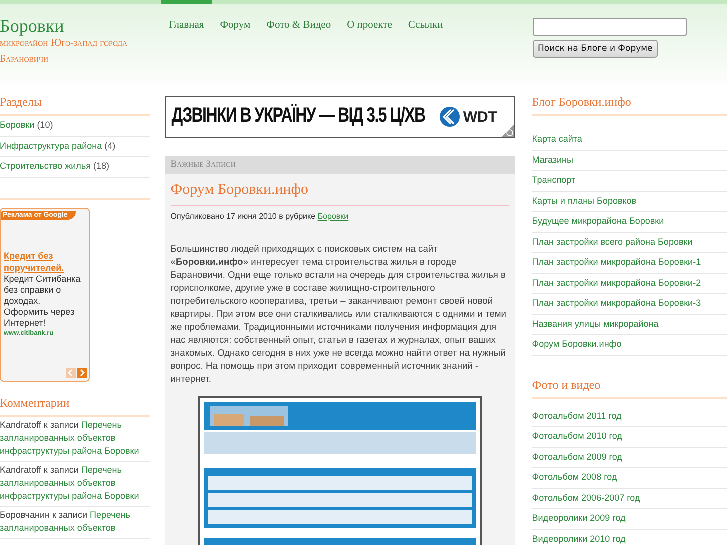  What do you see at coordinates (64, 52) in the screenshot?
I see `site-subtitle: микрорайон Юго-запад города Барановичи` at bounding box center [64, 52].